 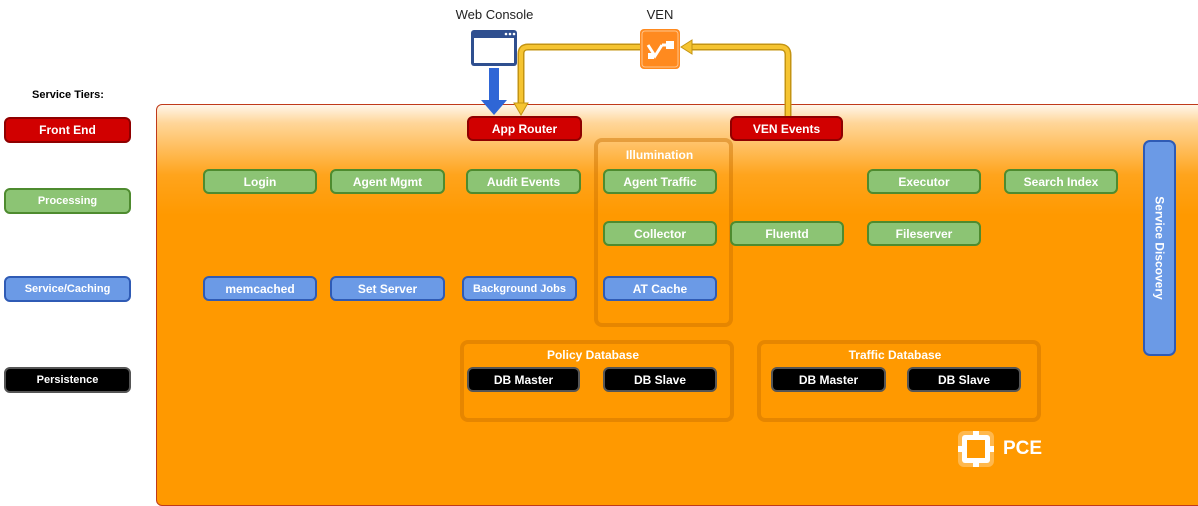 What do you see at coordinates (652, 77) in the screenshot?
I see `ven-events-to-app-router-arrow` at bounding box center [652, 77].